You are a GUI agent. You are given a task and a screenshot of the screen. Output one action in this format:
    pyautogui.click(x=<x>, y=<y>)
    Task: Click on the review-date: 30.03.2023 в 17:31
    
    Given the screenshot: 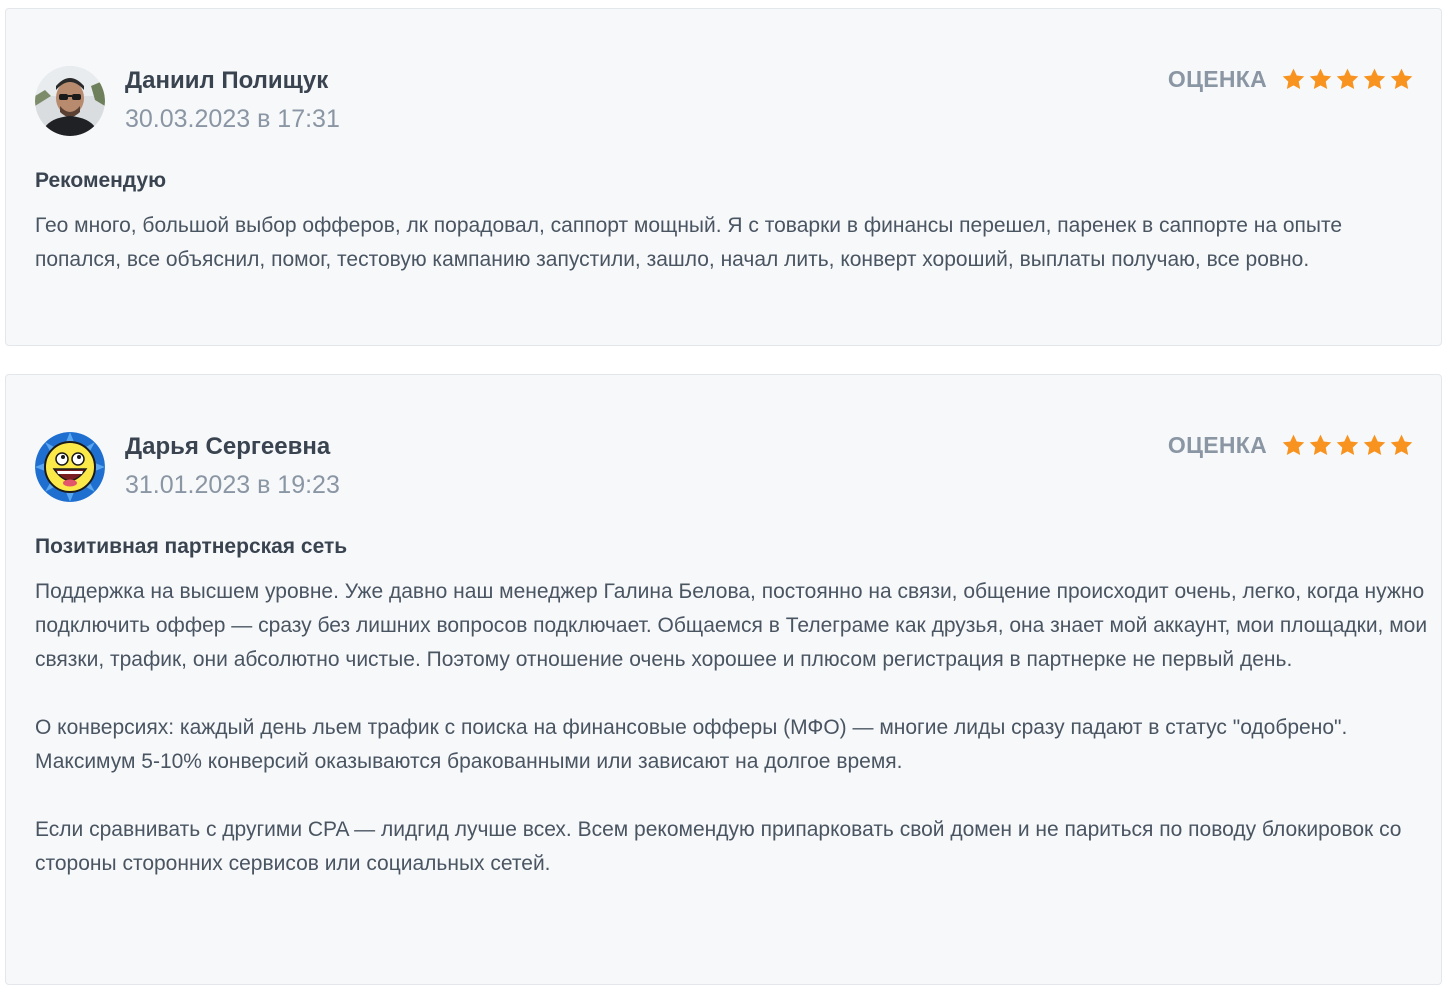 What is the action you would take?
    pyautogui.click(x=232, y=119)
    